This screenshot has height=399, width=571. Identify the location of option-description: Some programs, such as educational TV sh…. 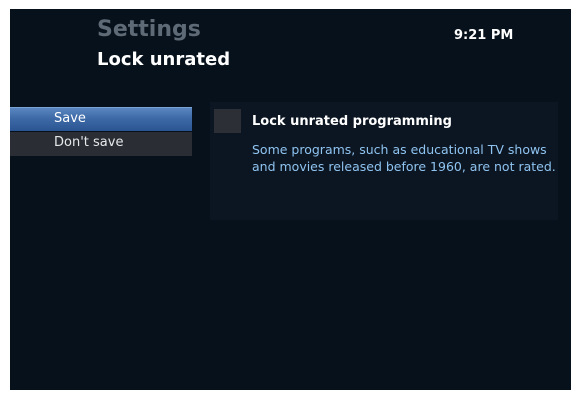
(411, 158).